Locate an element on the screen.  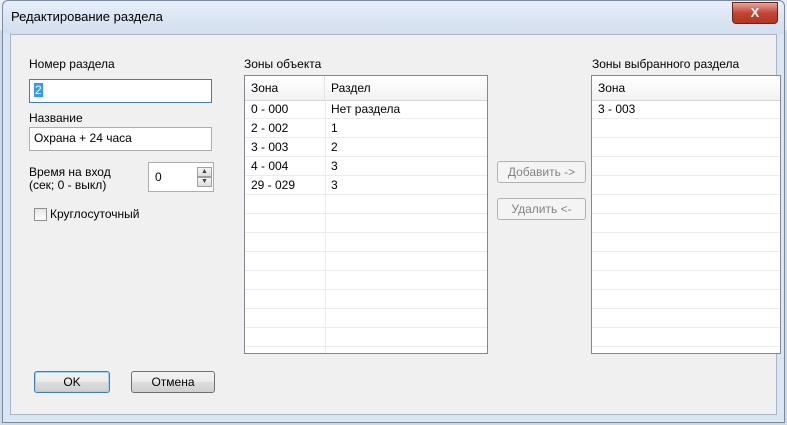
close-button: X is located at coordinates (755, 13).